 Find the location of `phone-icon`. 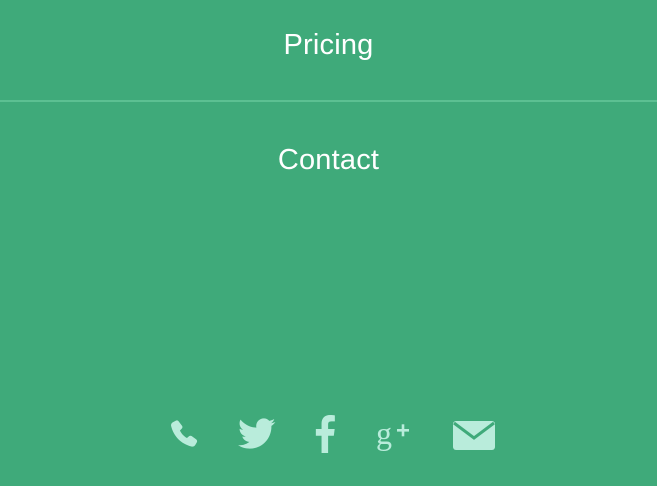

phone-icon is located at coordinates (184, 434).